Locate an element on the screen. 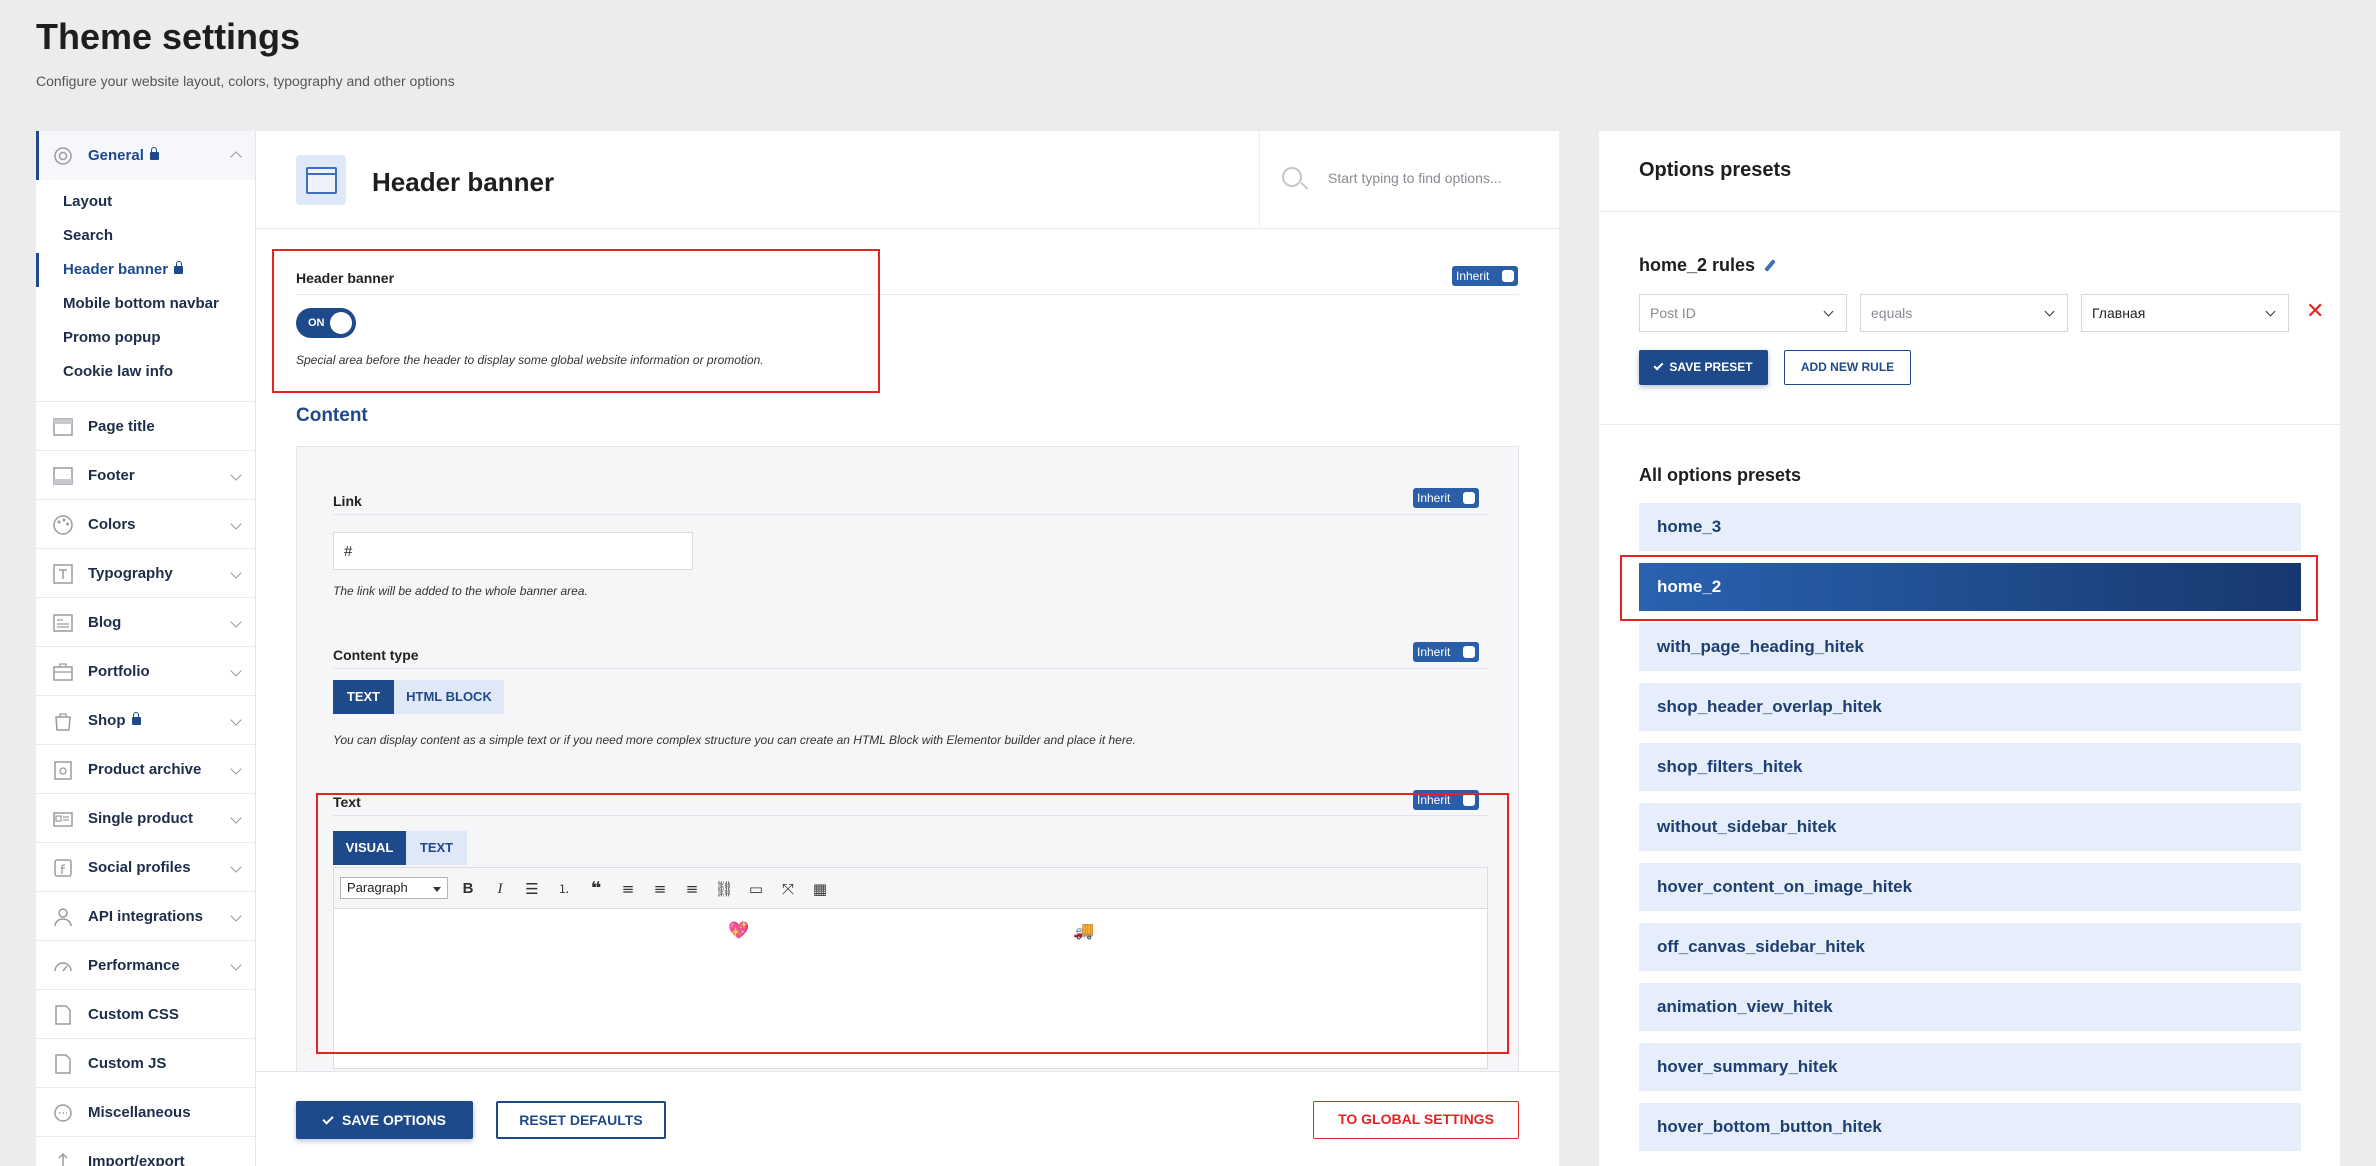  sidebar-item-single-product: Single product is located at coordinates (145, 817).